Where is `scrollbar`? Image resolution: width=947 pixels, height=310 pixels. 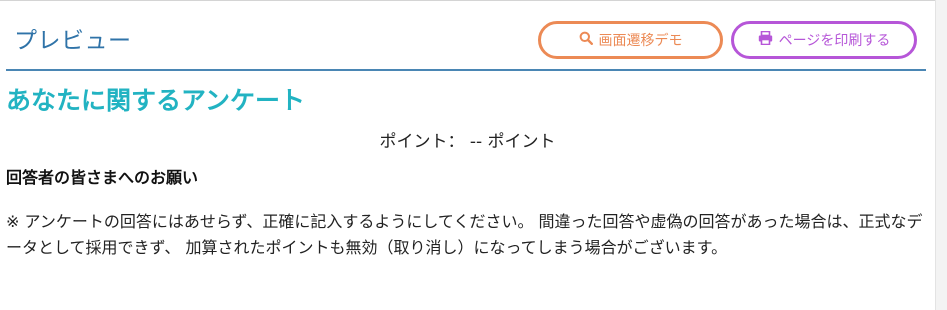
scrollbar is located at coordinates (941, 155).